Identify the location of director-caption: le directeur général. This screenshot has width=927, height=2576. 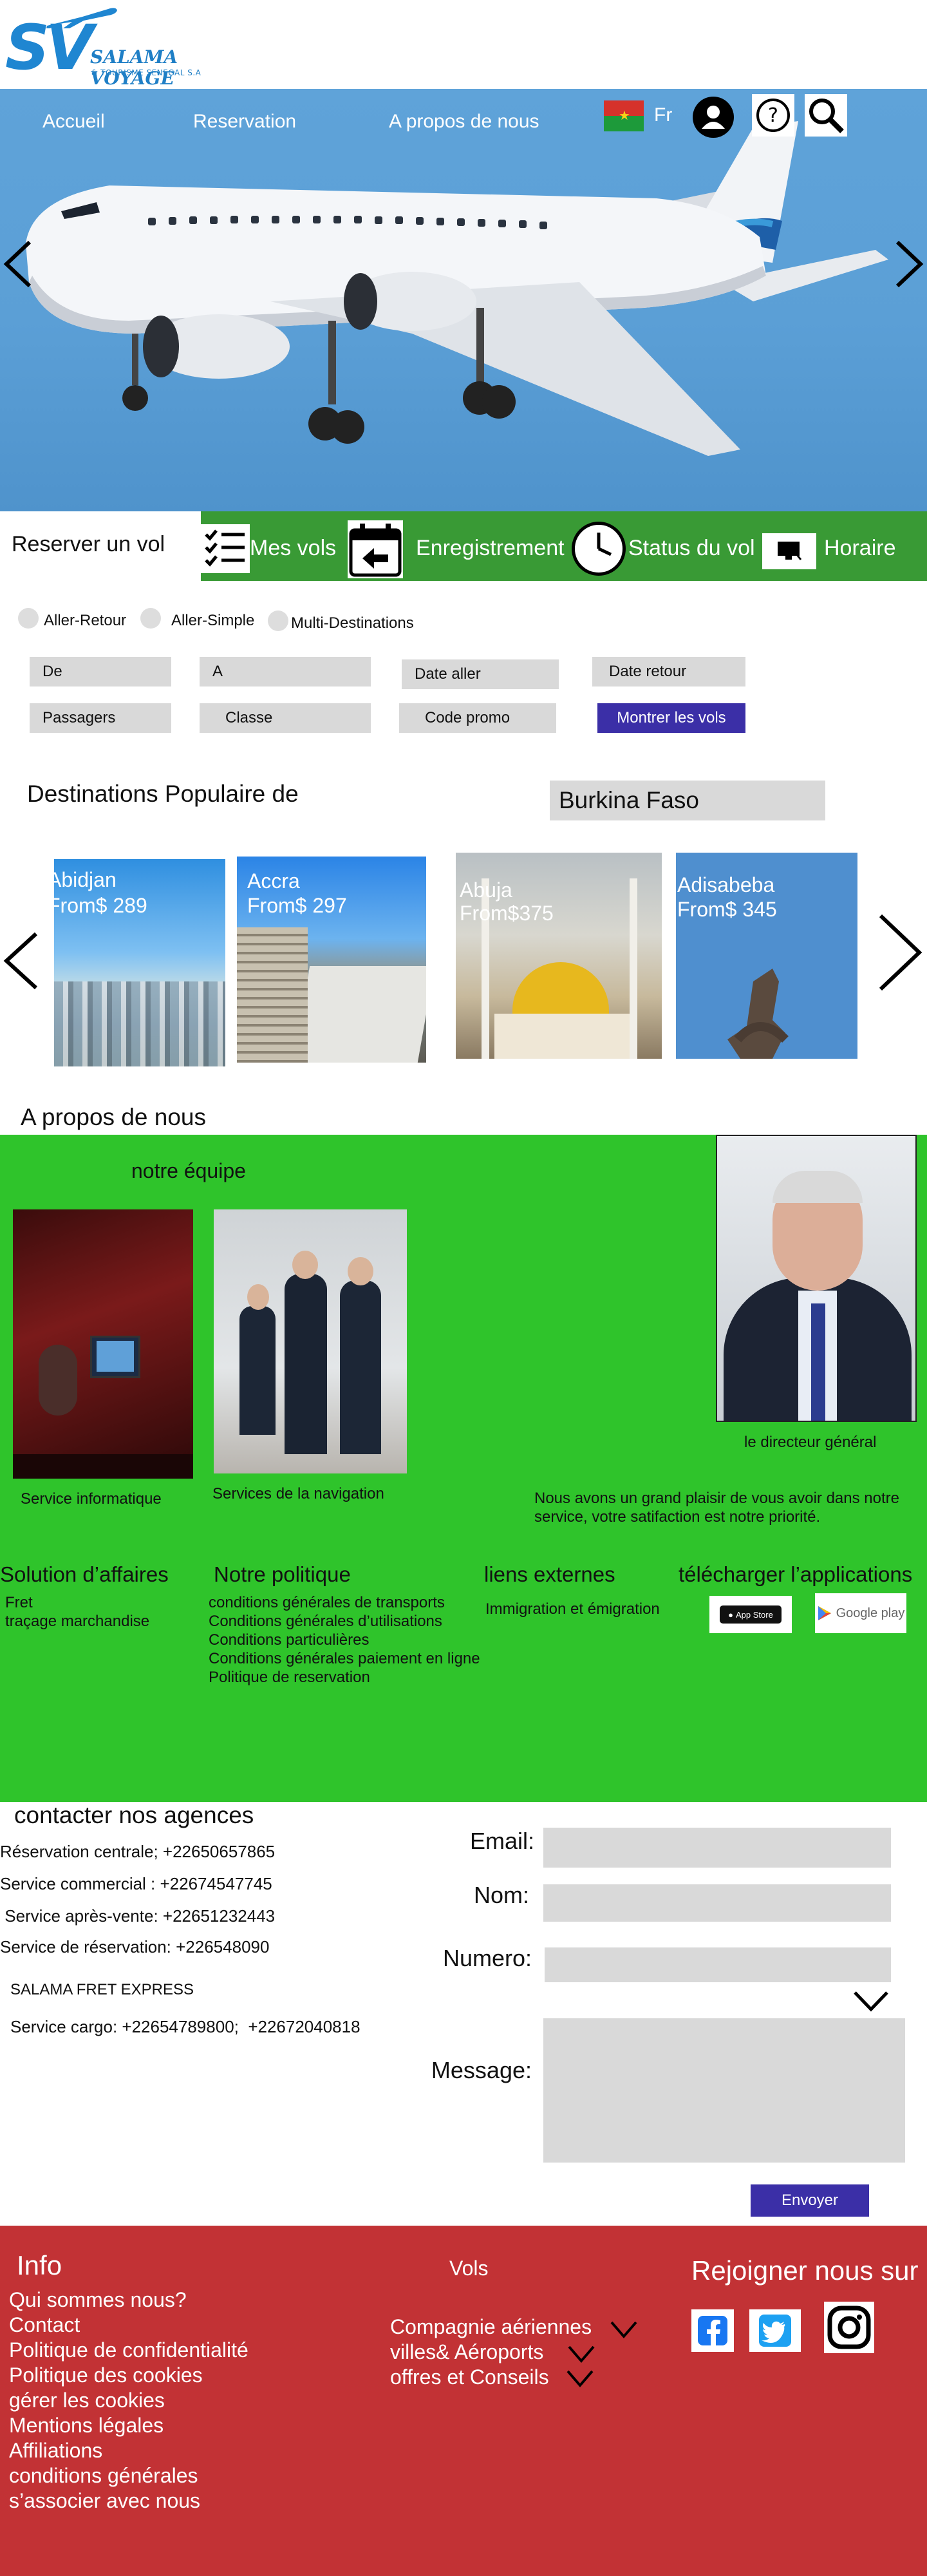
(811, 1442).